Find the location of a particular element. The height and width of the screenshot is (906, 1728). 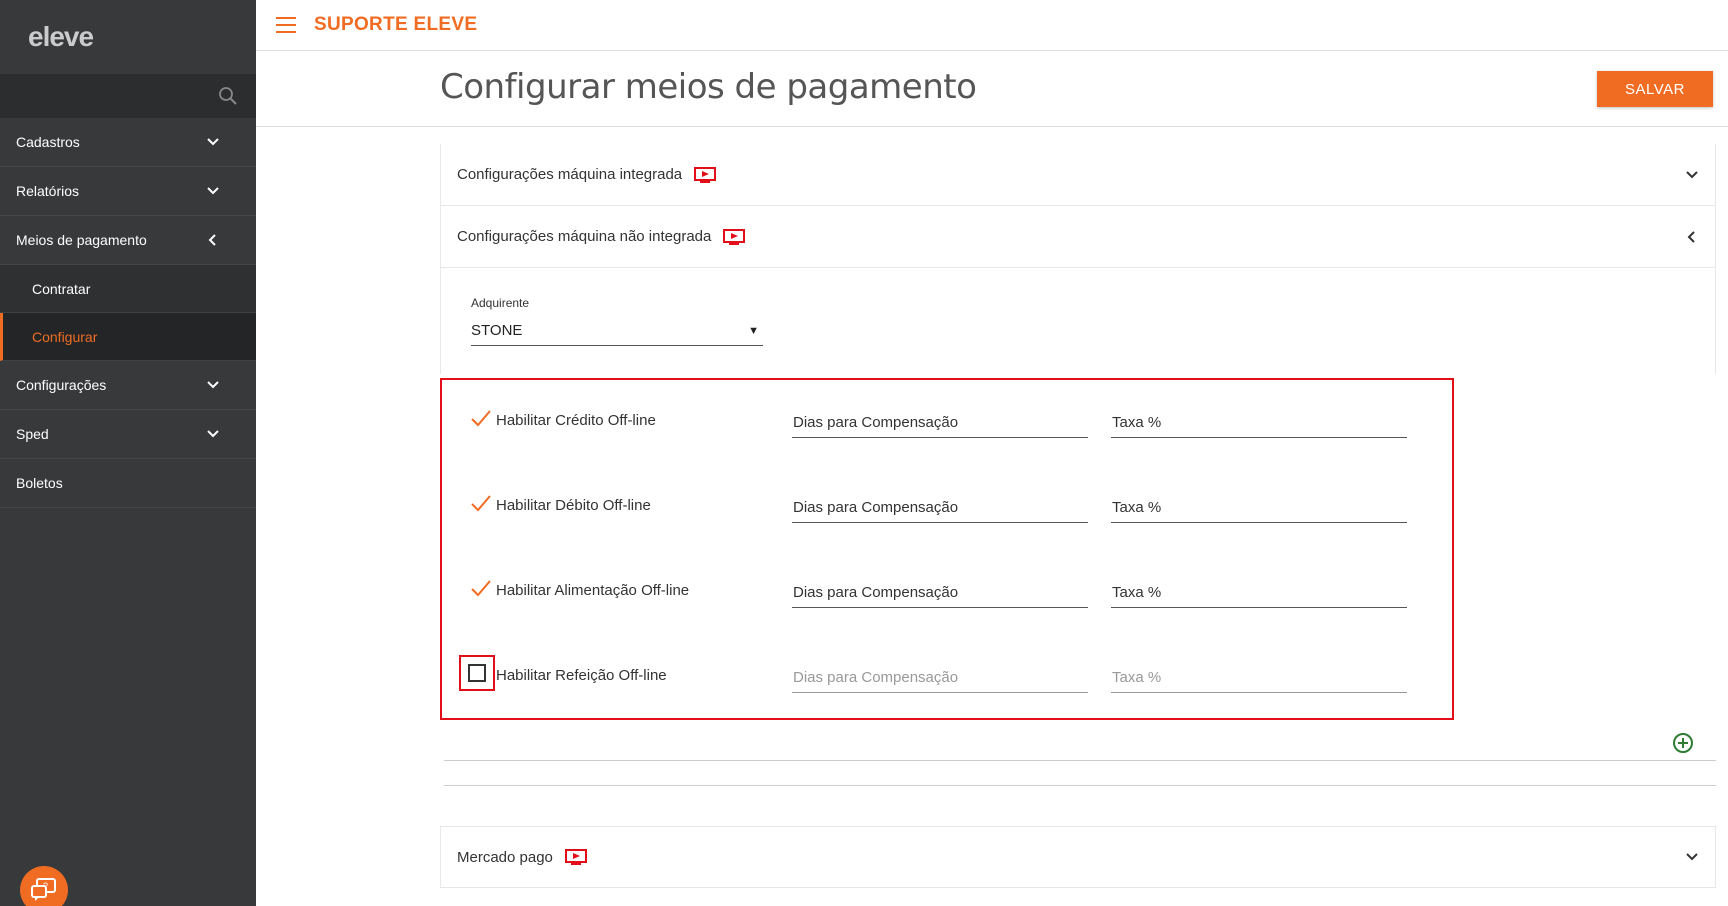

topbar: SUPORTE ELEVE is located at coordinates (992, 25).